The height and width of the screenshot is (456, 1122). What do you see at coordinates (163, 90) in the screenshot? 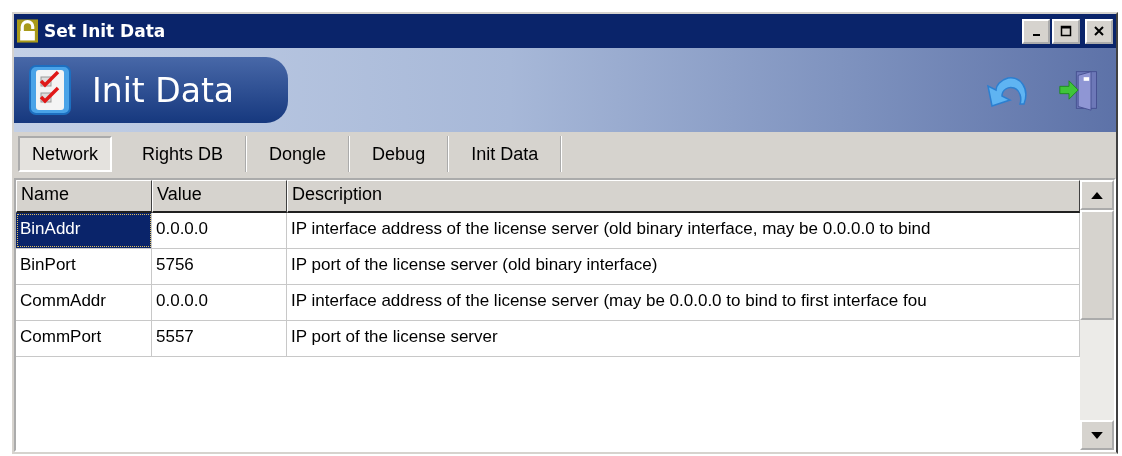
I see `banner-title: Init Data` at bounding box center [163, 90].